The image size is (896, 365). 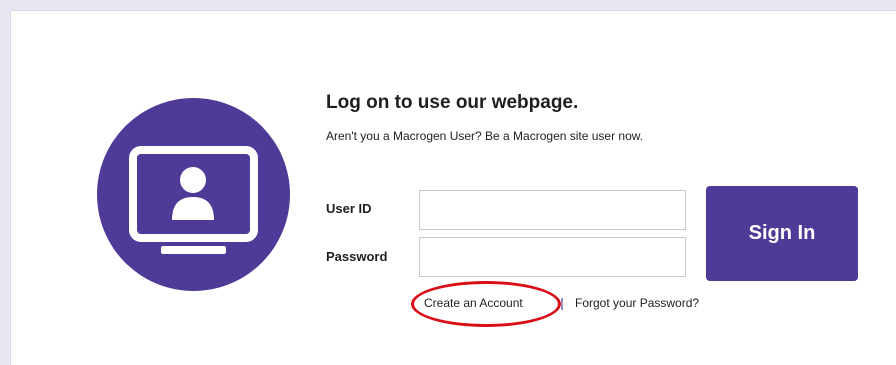 I want to click on create-account-link: Create an Account, so click(x=473, y=303).